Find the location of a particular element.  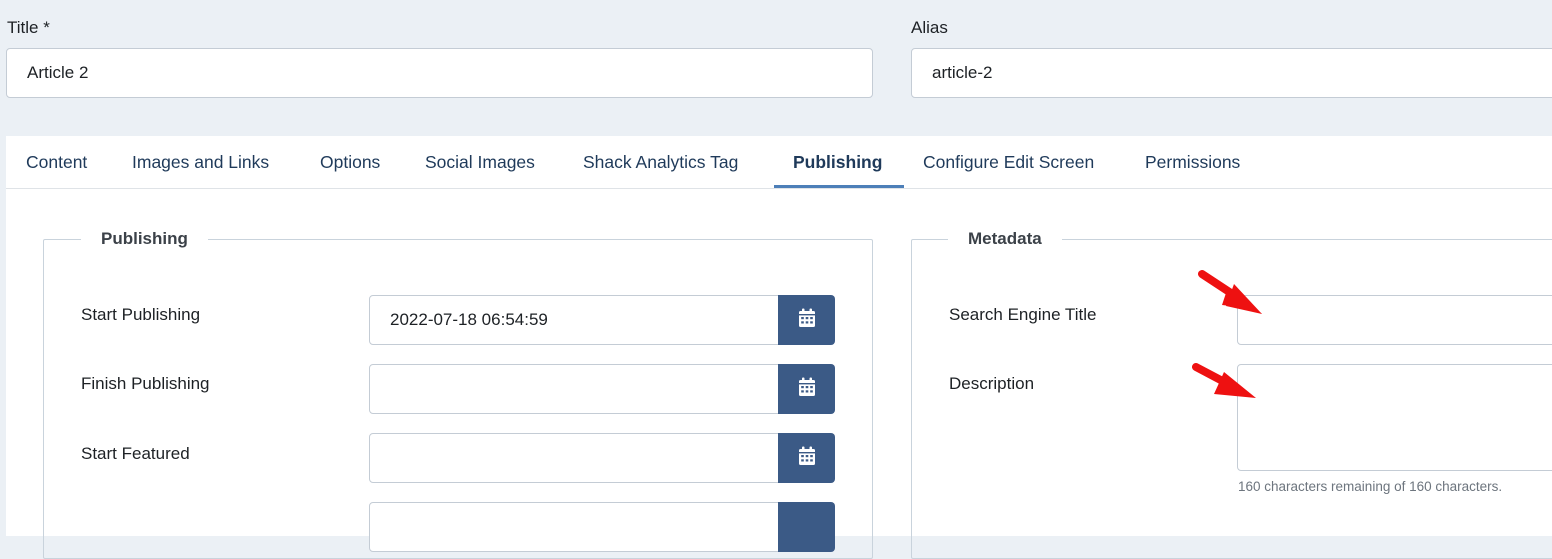

start-featured-label: Start Featured is located at coordinates (135, 453).